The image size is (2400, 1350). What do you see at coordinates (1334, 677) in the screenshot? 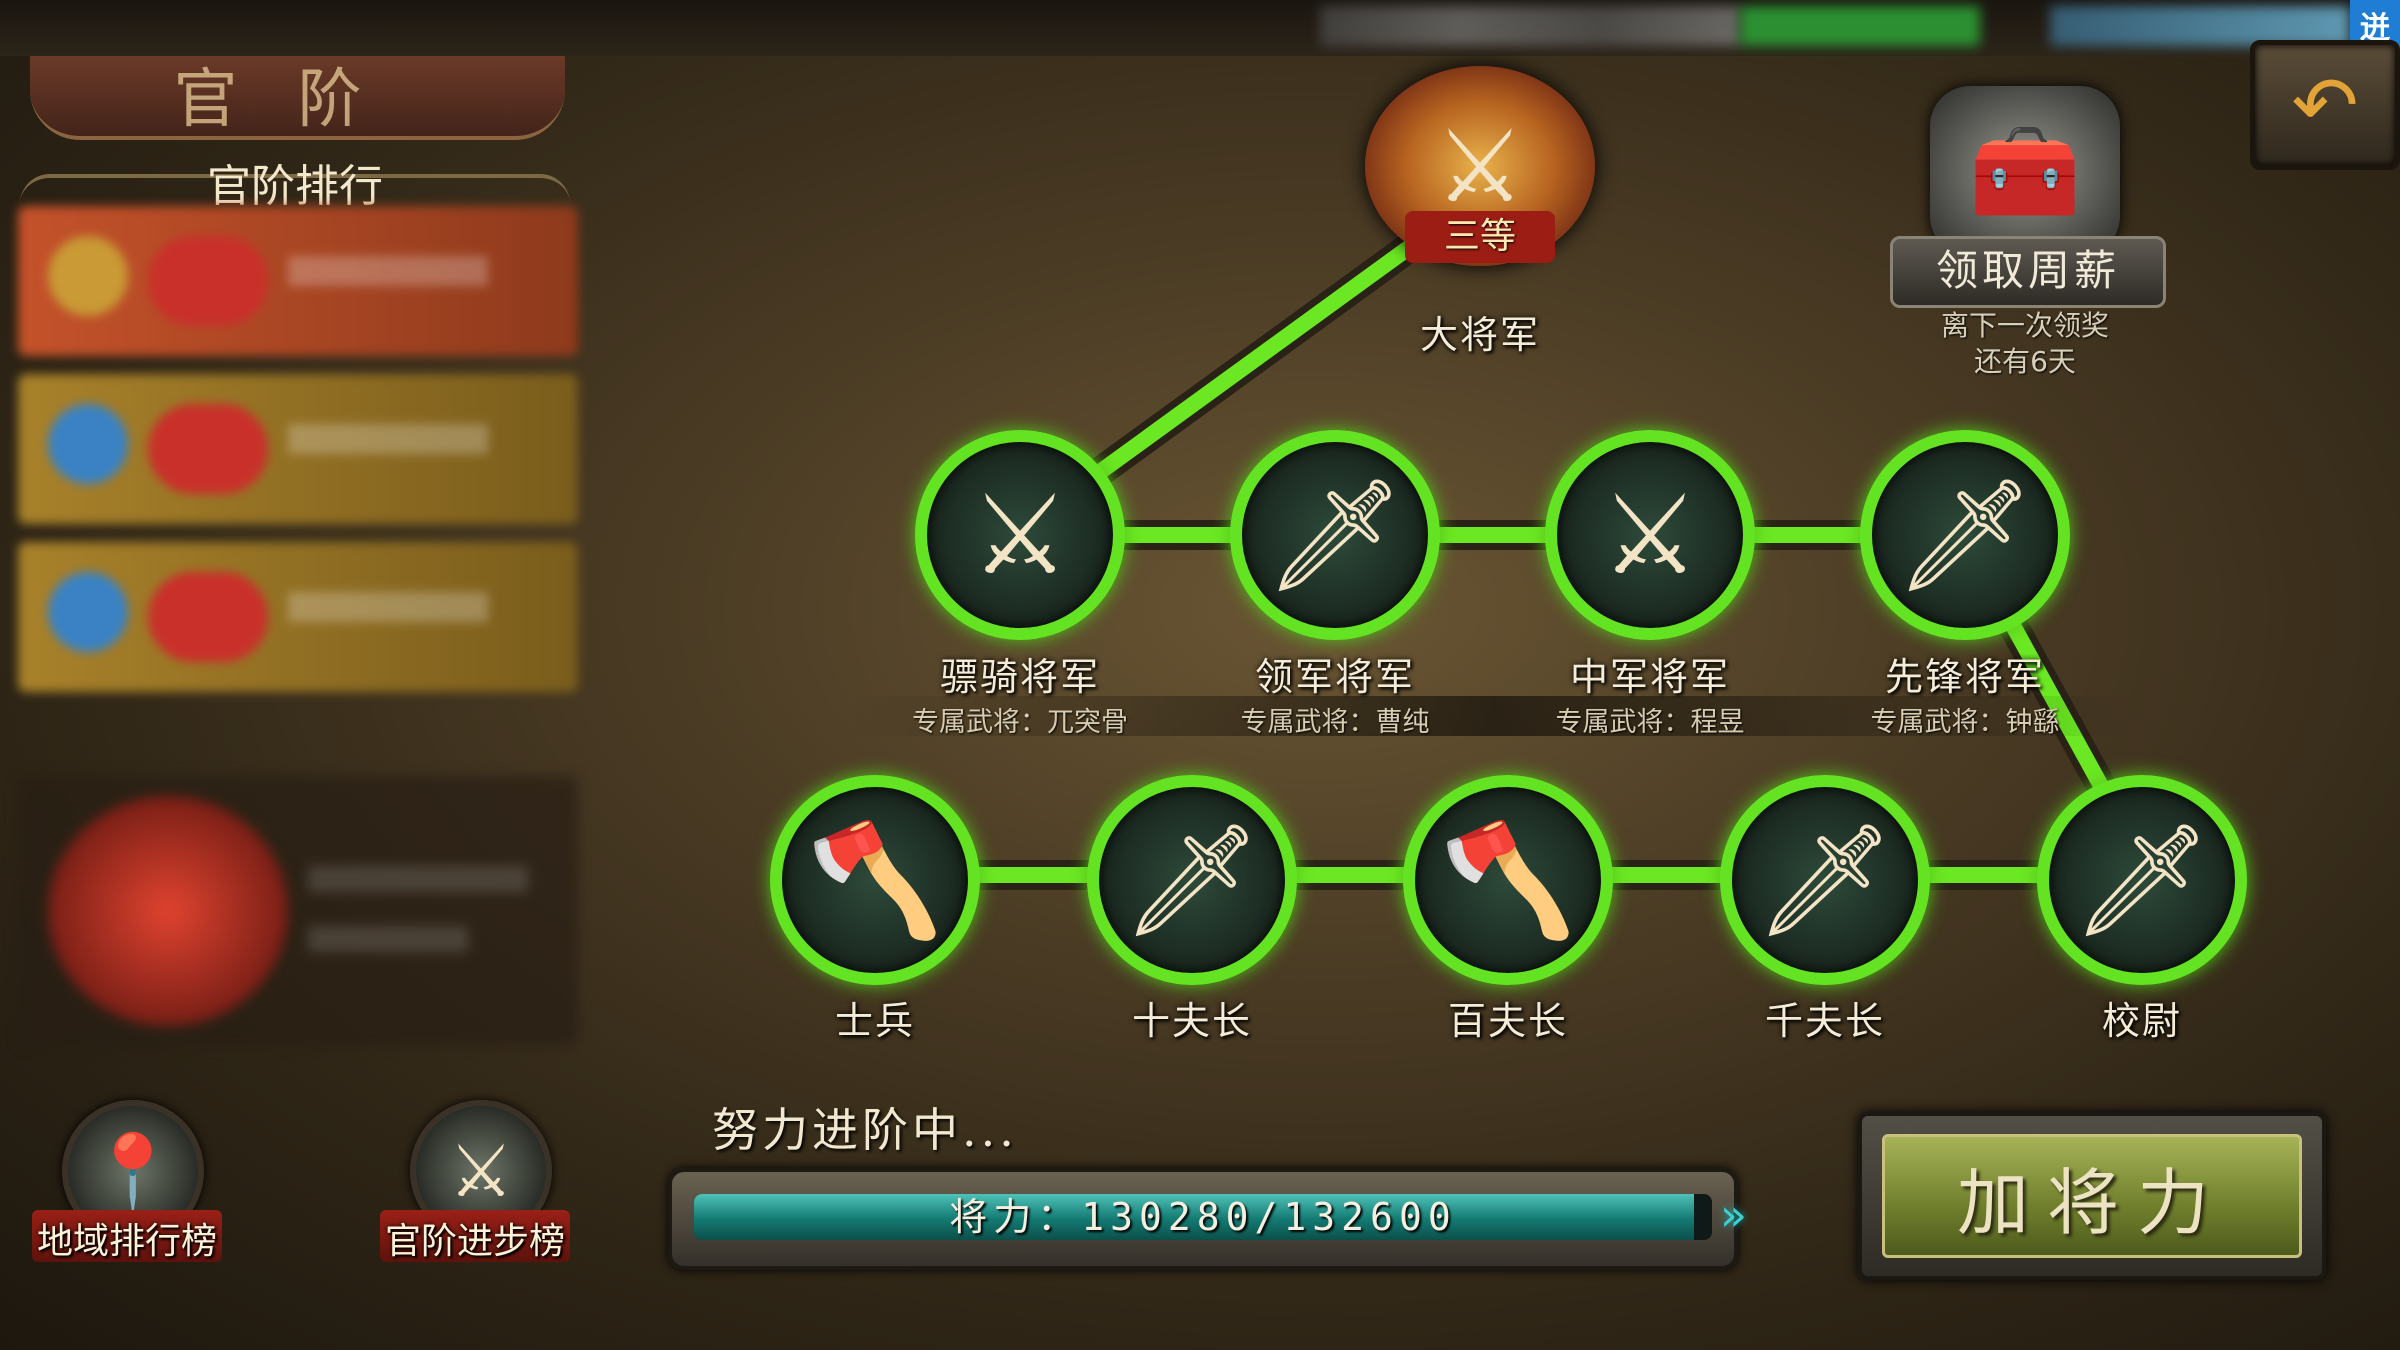
I see `rank-name: 领军将军` at bounding box center [1334, 677].